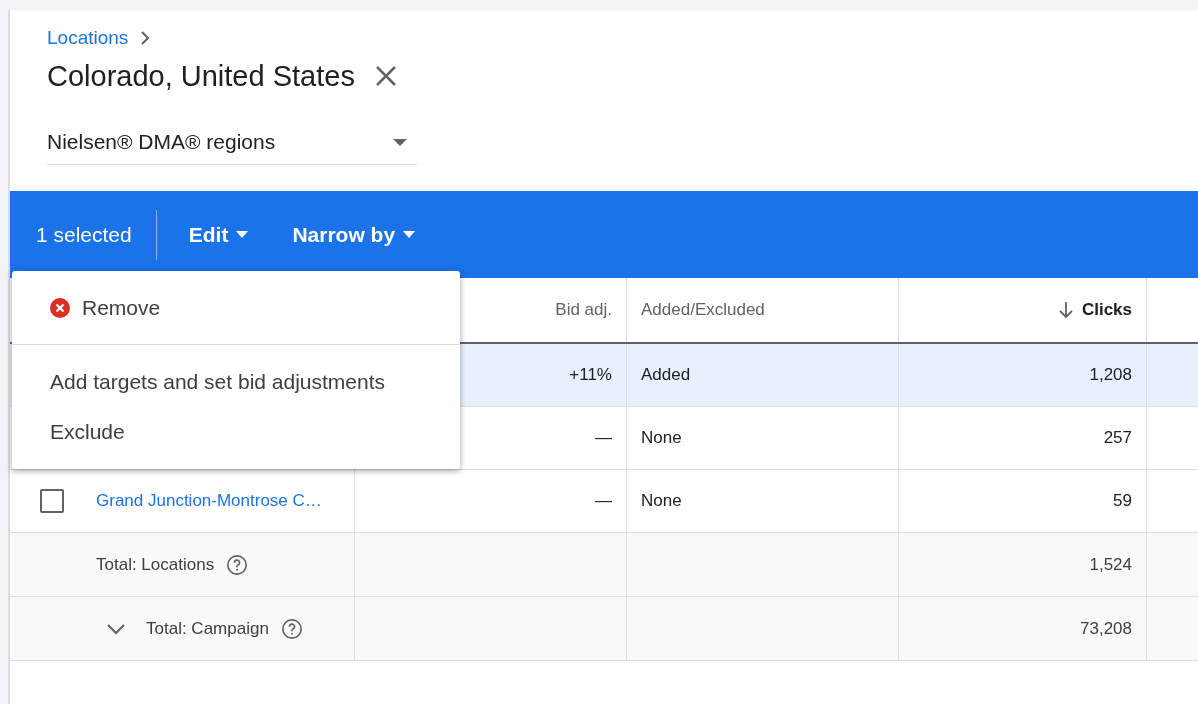 The width and height of the screenshot is (1198, 704). Describe the element at coordinates (88, 38) in the screenshot. I see `breadcrumb-link: Locations` at that location.